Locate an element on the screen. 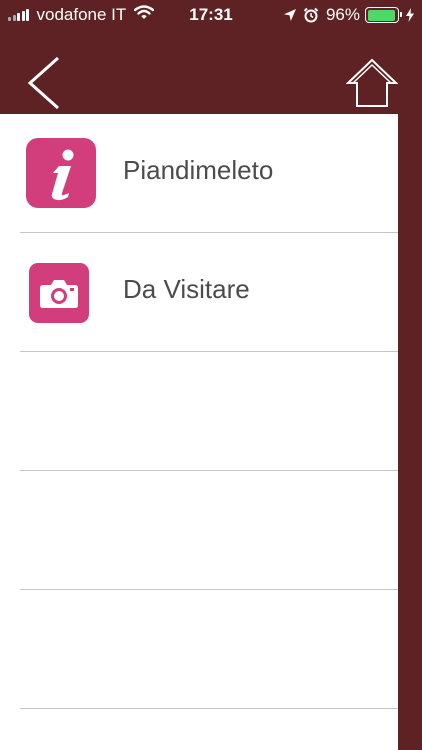 The height and width of the screenshot is (750, 422). list-item-piandimeleto: Piandimeleto is located at coordinates (209, 173).